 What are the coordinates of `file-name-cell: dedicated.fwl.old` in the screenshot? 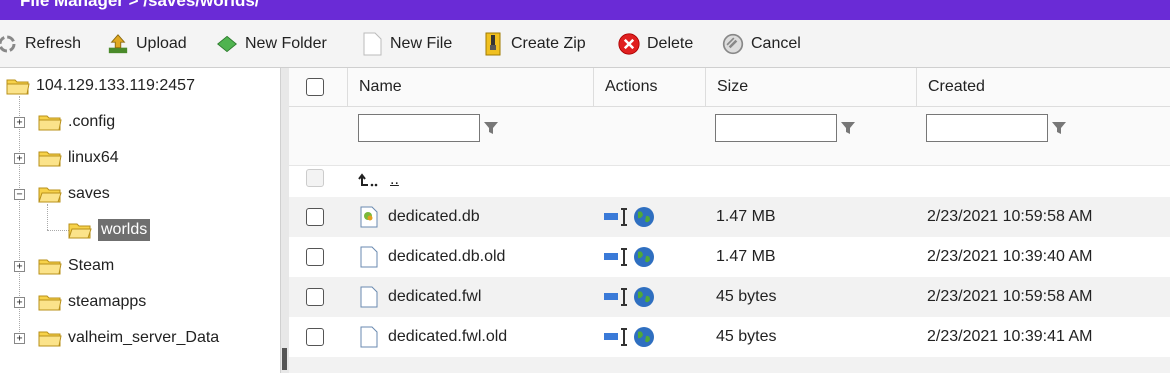 It's located at (433, 337).